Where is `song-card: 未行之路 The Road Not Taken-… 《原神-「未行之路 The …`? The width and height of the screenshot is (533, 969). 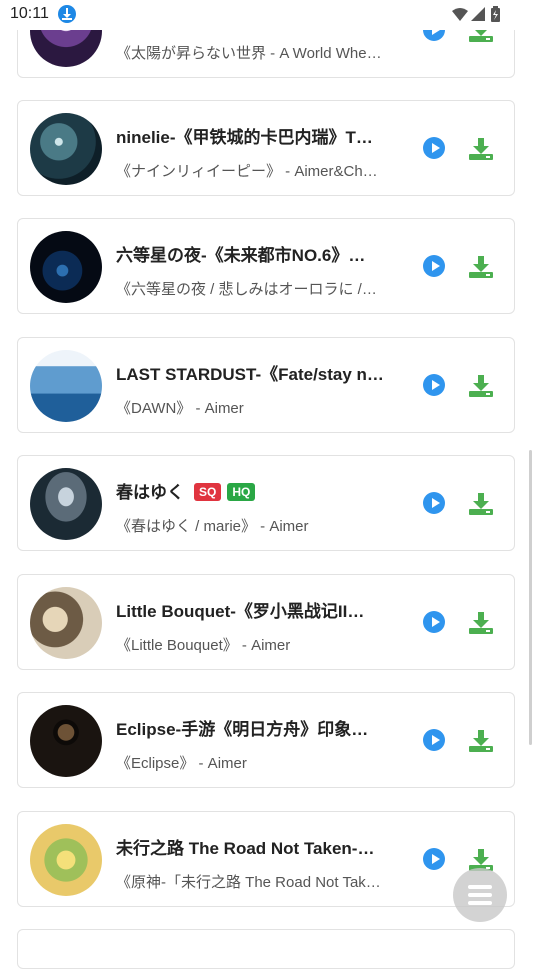
song-card: 未行之路 The Road Not Taken-… 《原神-「未行之路 The … is located at coordinates (266, 859).